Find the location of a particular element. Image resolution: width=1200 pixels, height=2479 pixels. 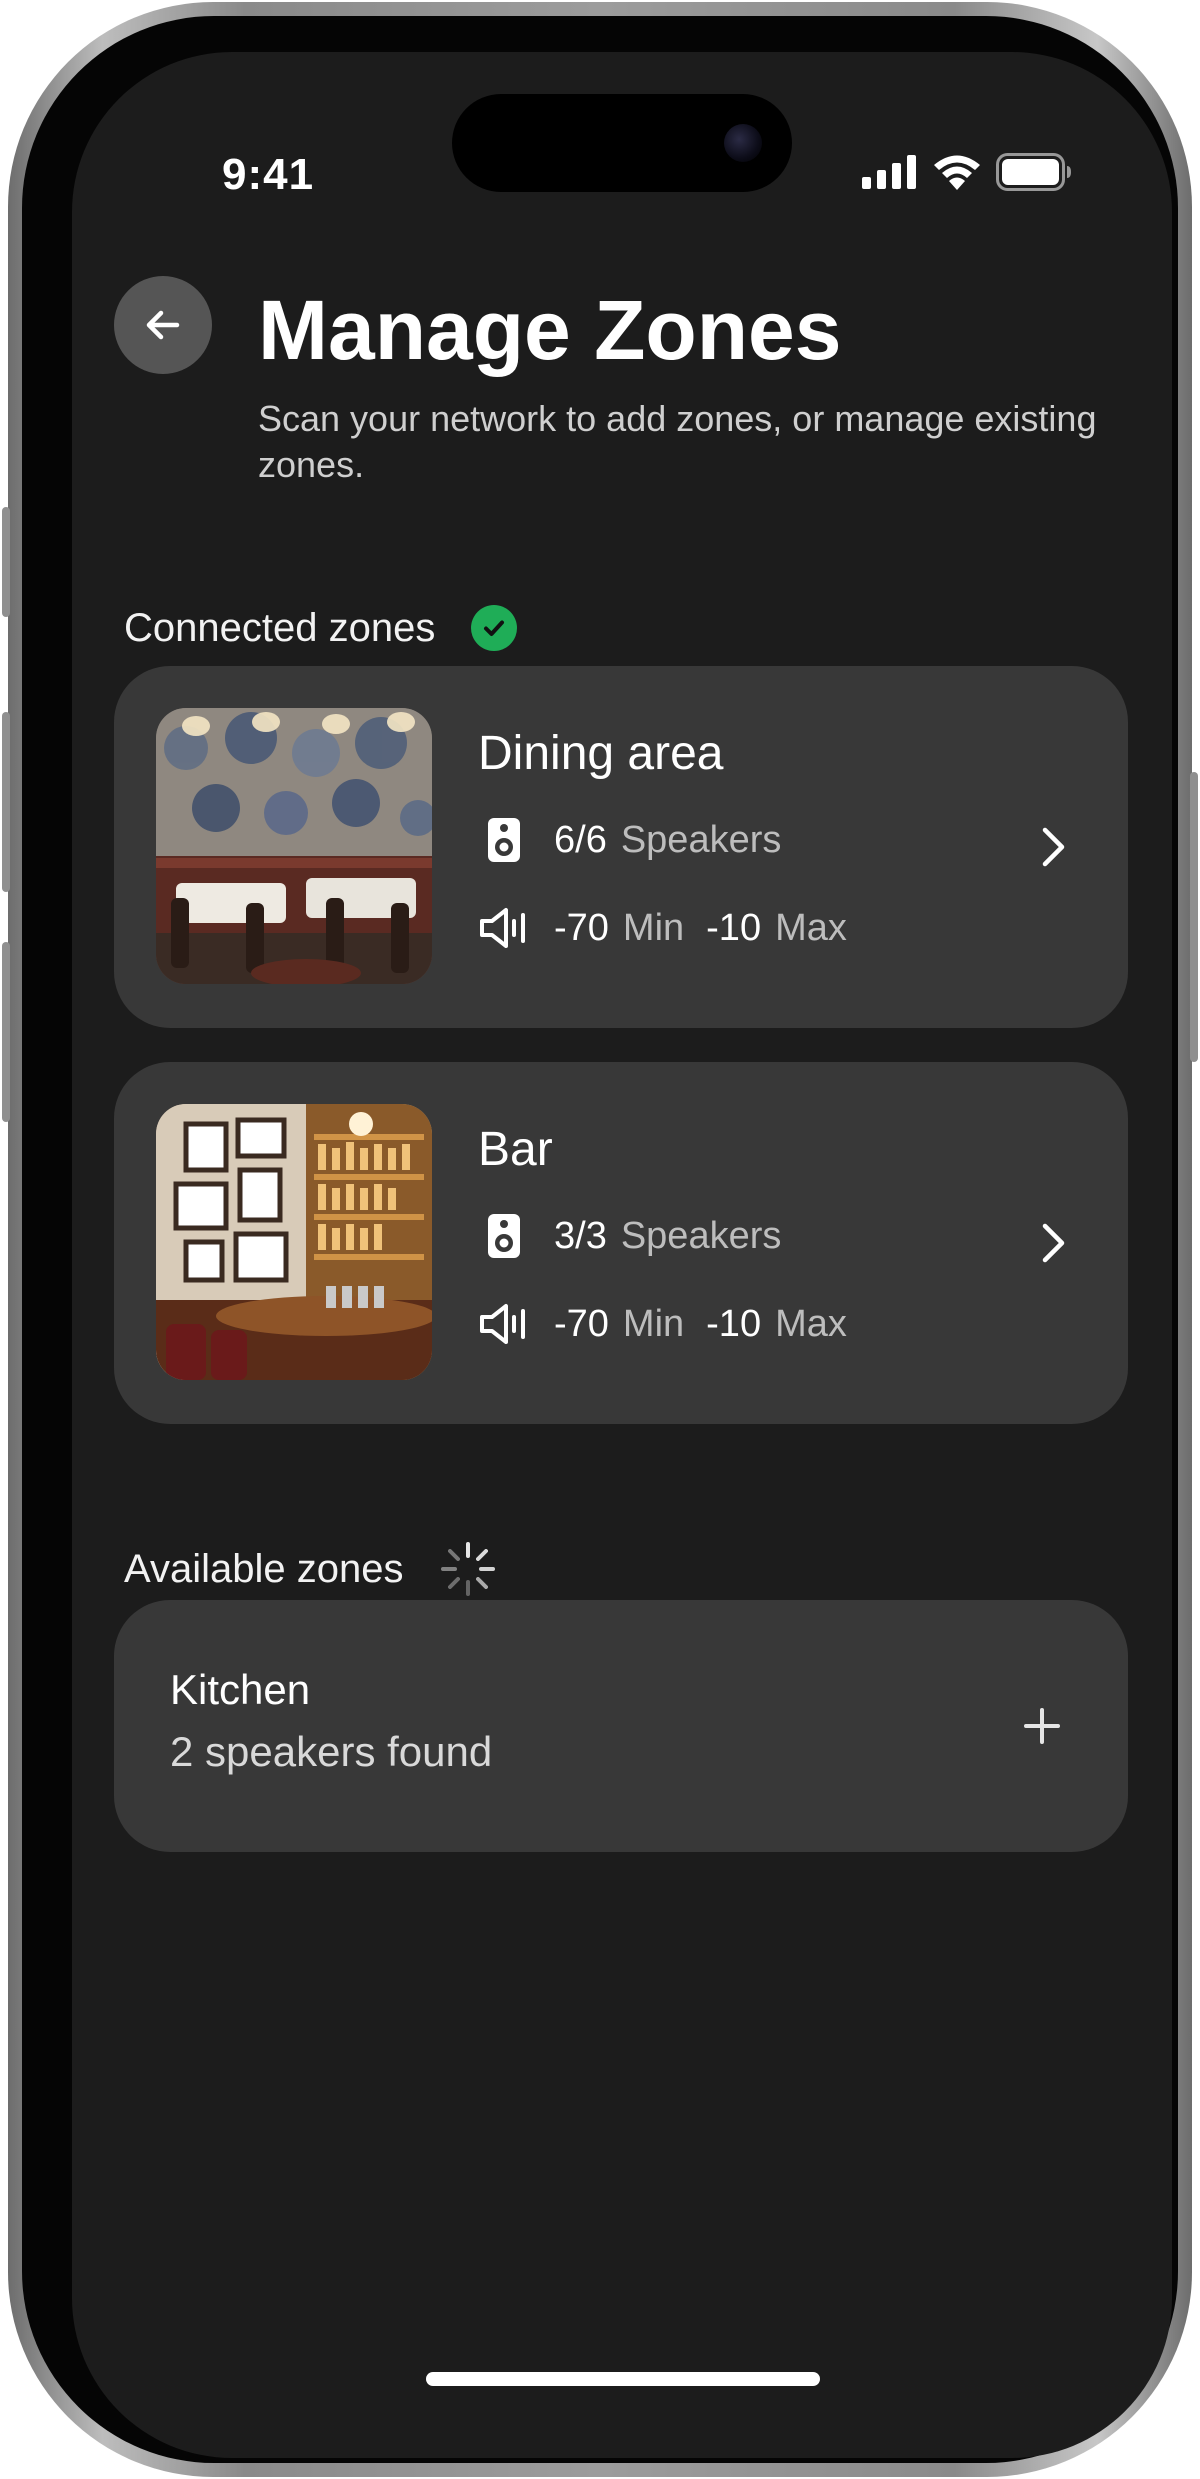

zone-image-dining-area is located at coordinates (294, 846).